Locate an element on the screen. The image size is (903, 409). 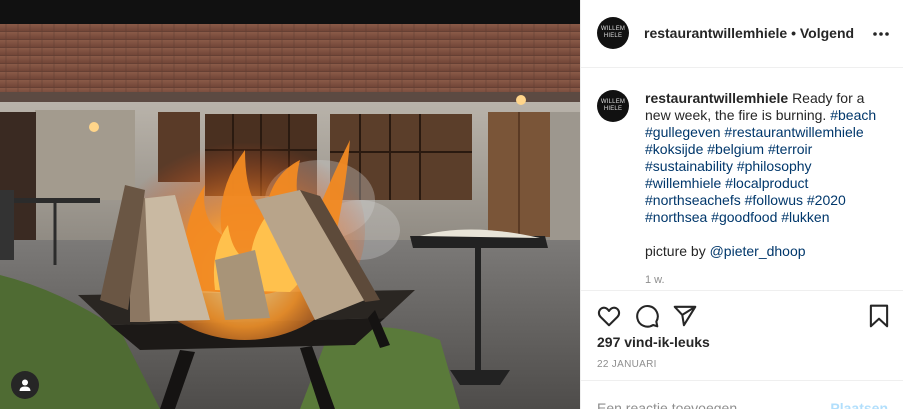
comment-icon is located at coordinates (647, 316).